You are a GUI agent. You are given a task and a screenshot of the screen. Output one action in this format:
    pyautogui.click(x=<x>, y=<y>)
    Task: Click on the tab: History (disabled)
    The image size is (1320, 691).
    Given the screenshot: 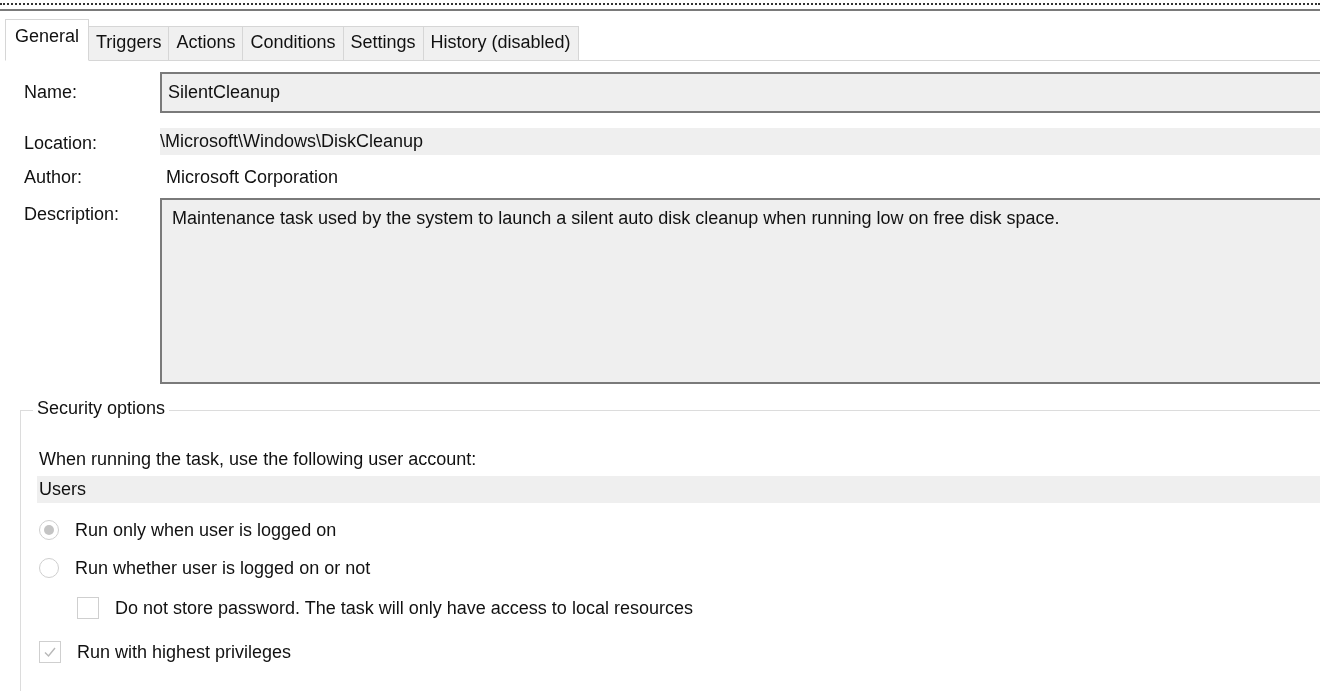 What is the action you would take?
    pyautogui.click(x=500, y=43)
    